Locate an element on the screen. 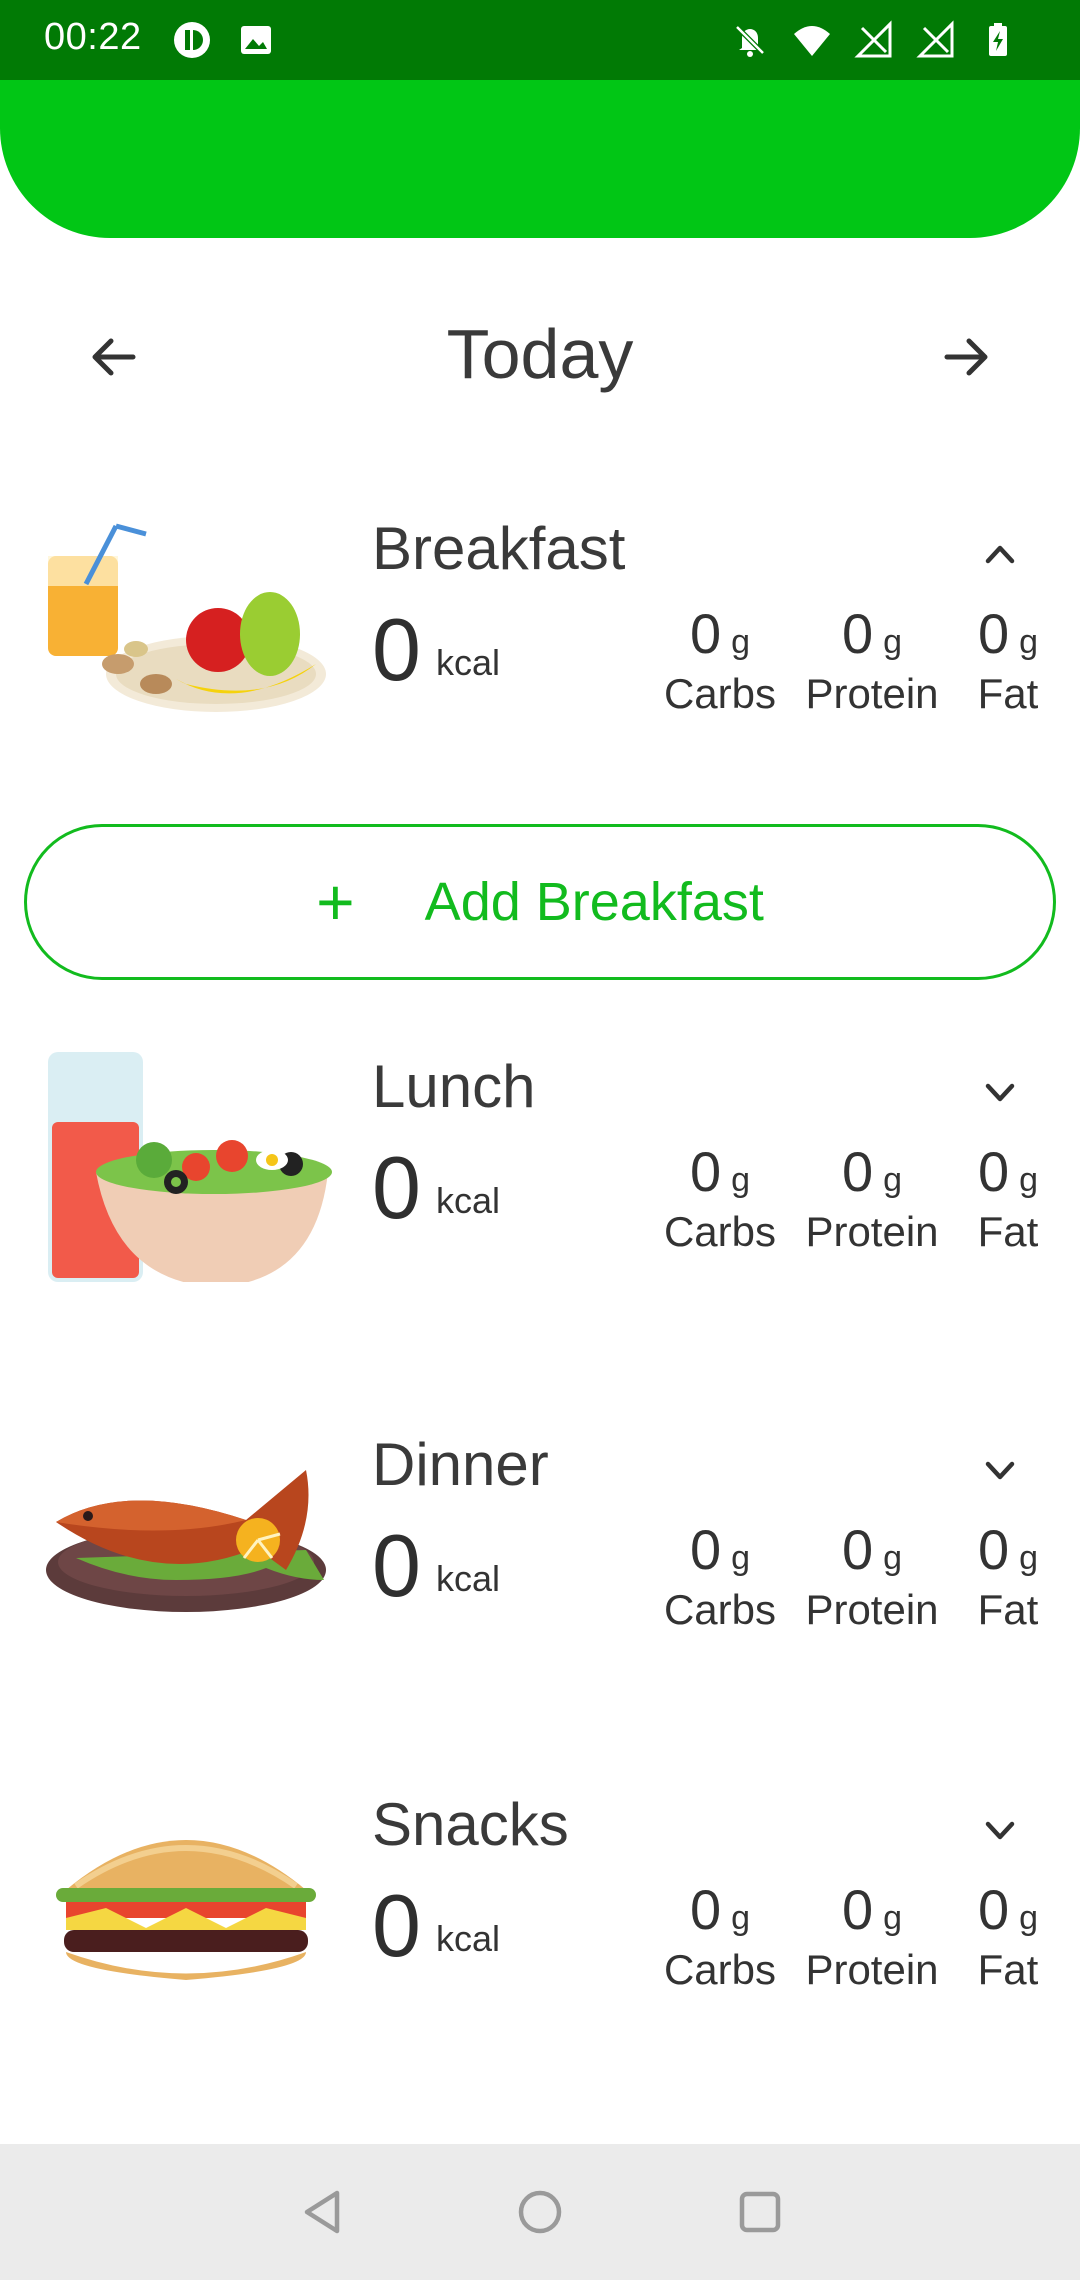 Image resolution: width=1080 pixels, height=2280 pixels. image-icon is located at coordinates (256, 40).